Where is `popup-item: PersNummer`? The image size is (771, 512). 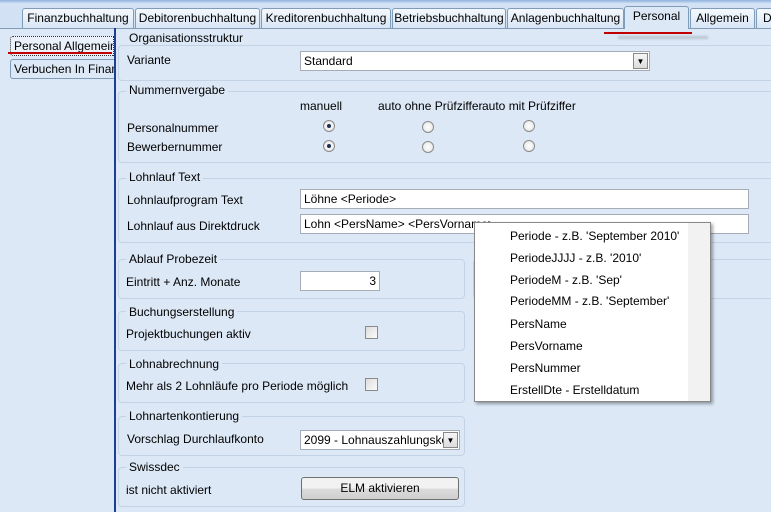
popup-item: PersNummer is located at coordinates (545, 368).